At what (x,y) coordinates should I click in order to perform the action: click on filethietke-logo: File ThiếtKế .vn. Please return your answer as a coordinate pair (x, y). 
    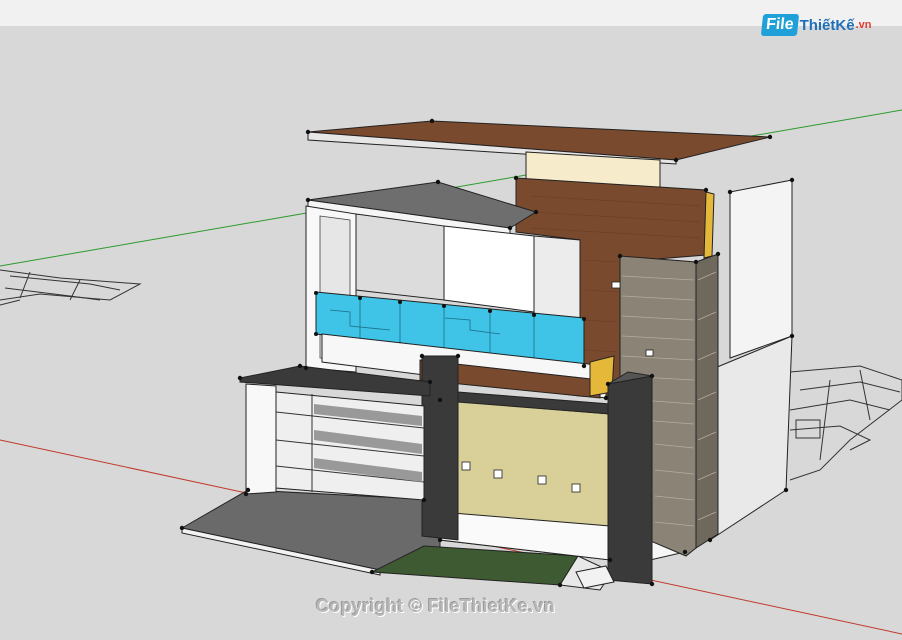
    Looking at the image, I should click on (816, 25).